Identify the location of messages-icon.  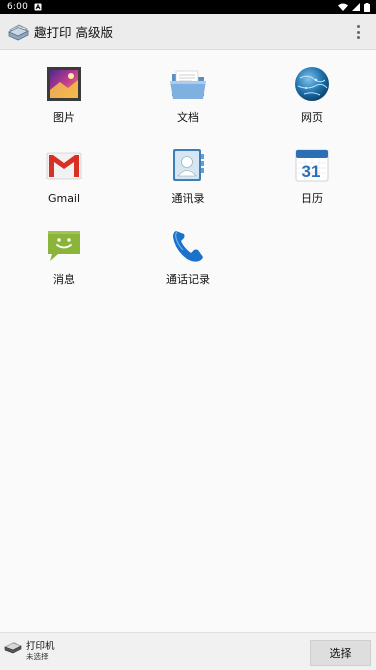
(64, 246).